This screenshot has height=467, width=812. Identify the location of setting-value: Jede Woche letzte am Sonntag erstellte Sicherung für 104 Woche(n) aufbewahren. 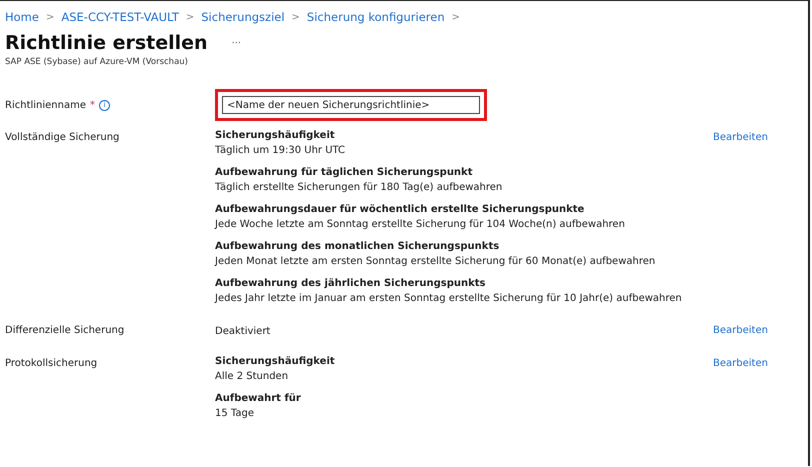
(420, 225).